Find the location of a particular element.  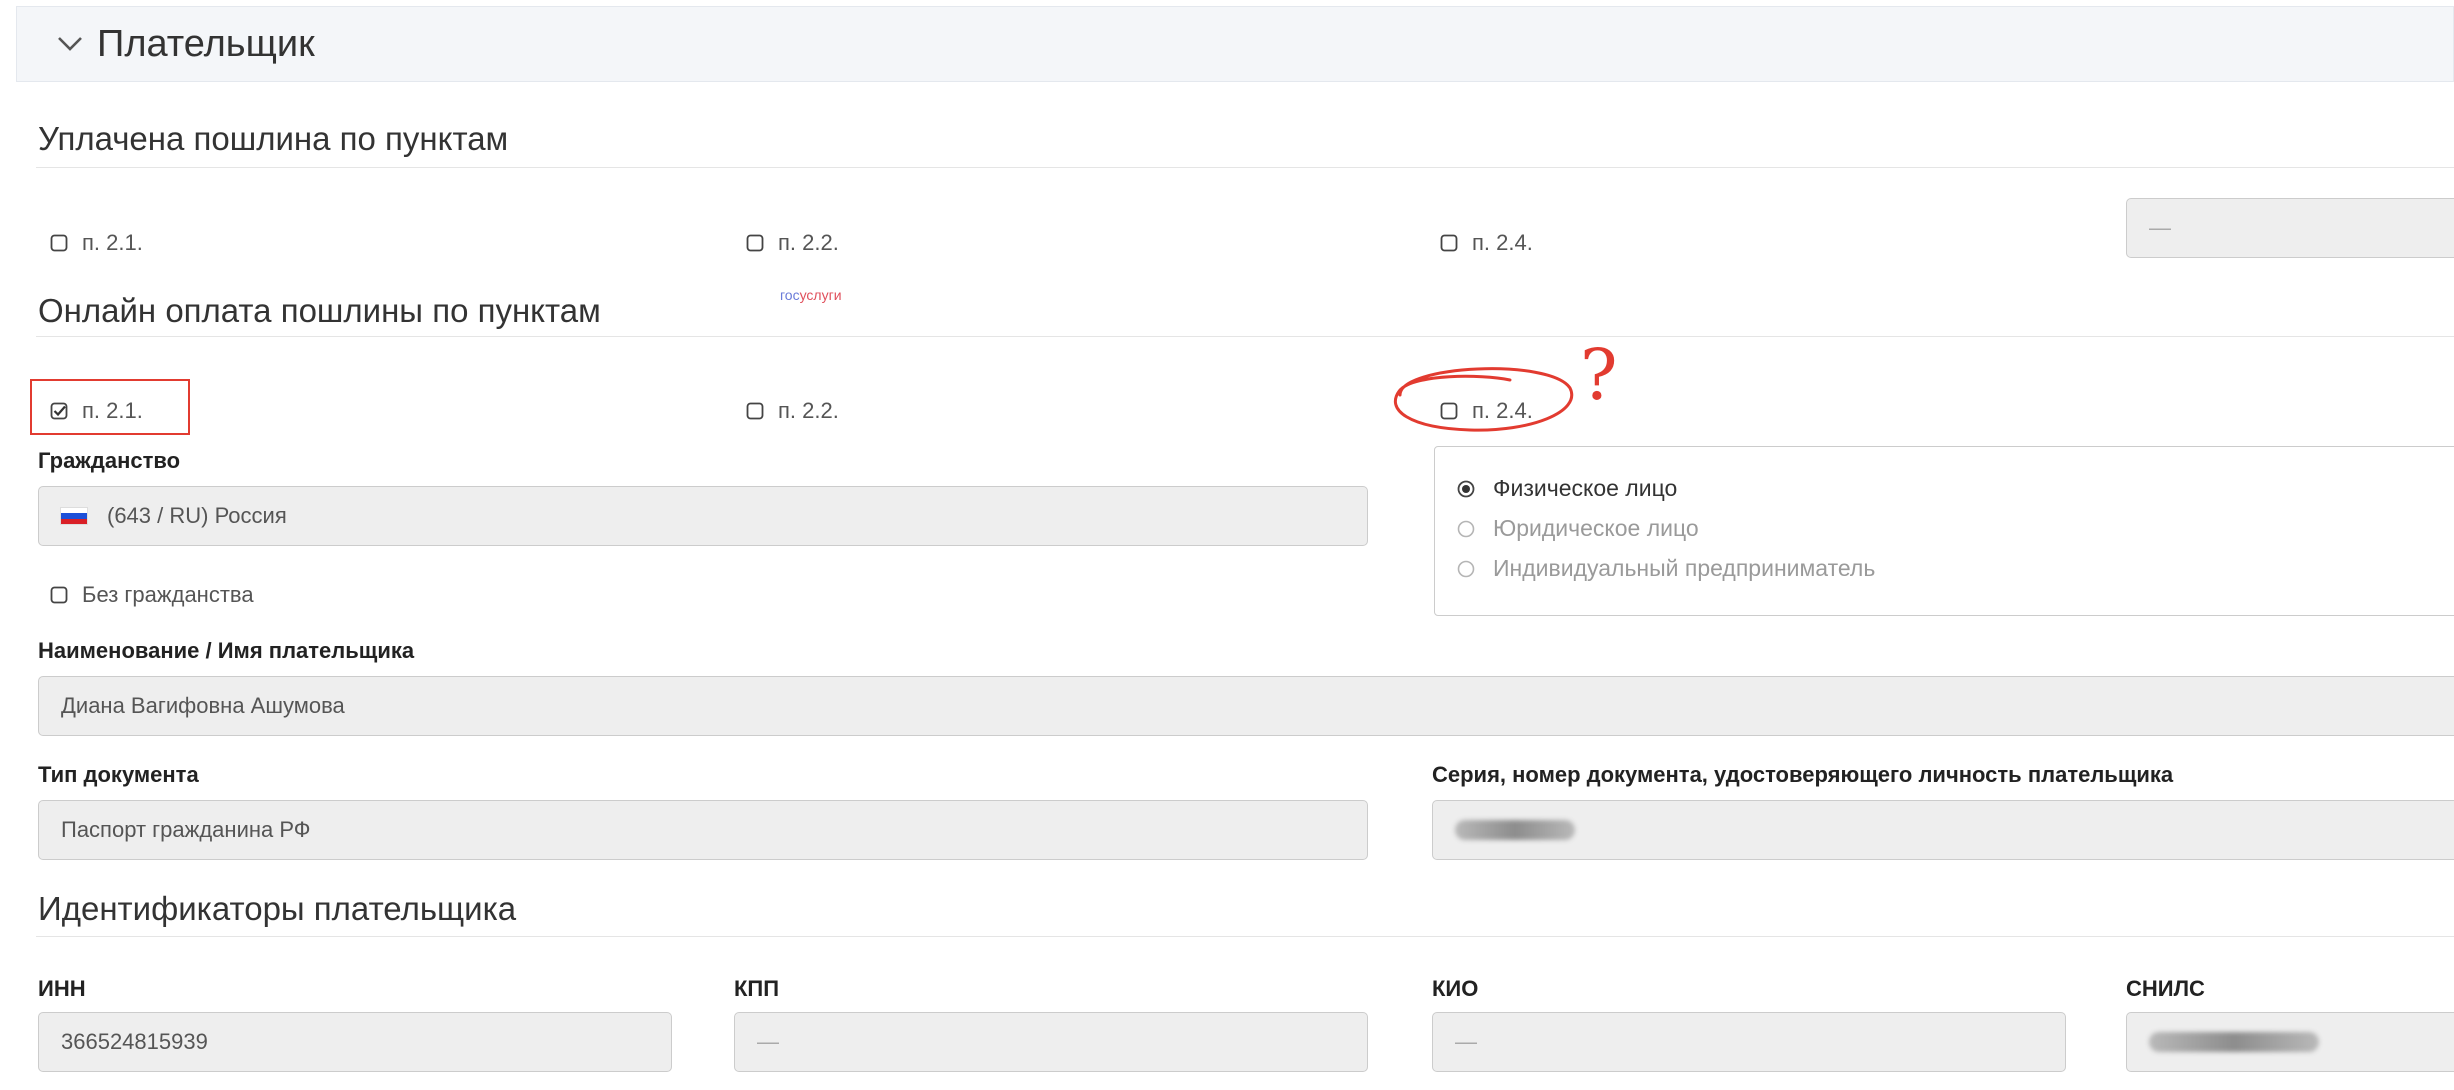

annotation-highlight-box is located at coordinates (110, 407).